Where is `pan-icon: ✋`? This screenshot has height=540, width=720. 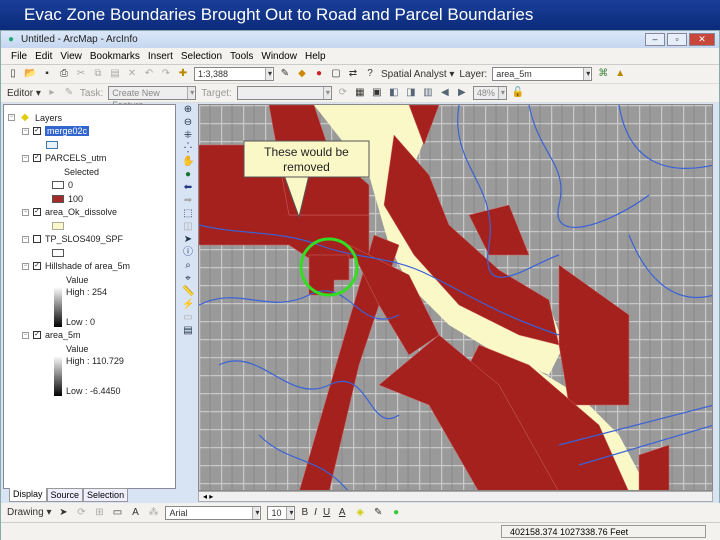
pan-icon: ✋ is located at coordinates (188, 162).